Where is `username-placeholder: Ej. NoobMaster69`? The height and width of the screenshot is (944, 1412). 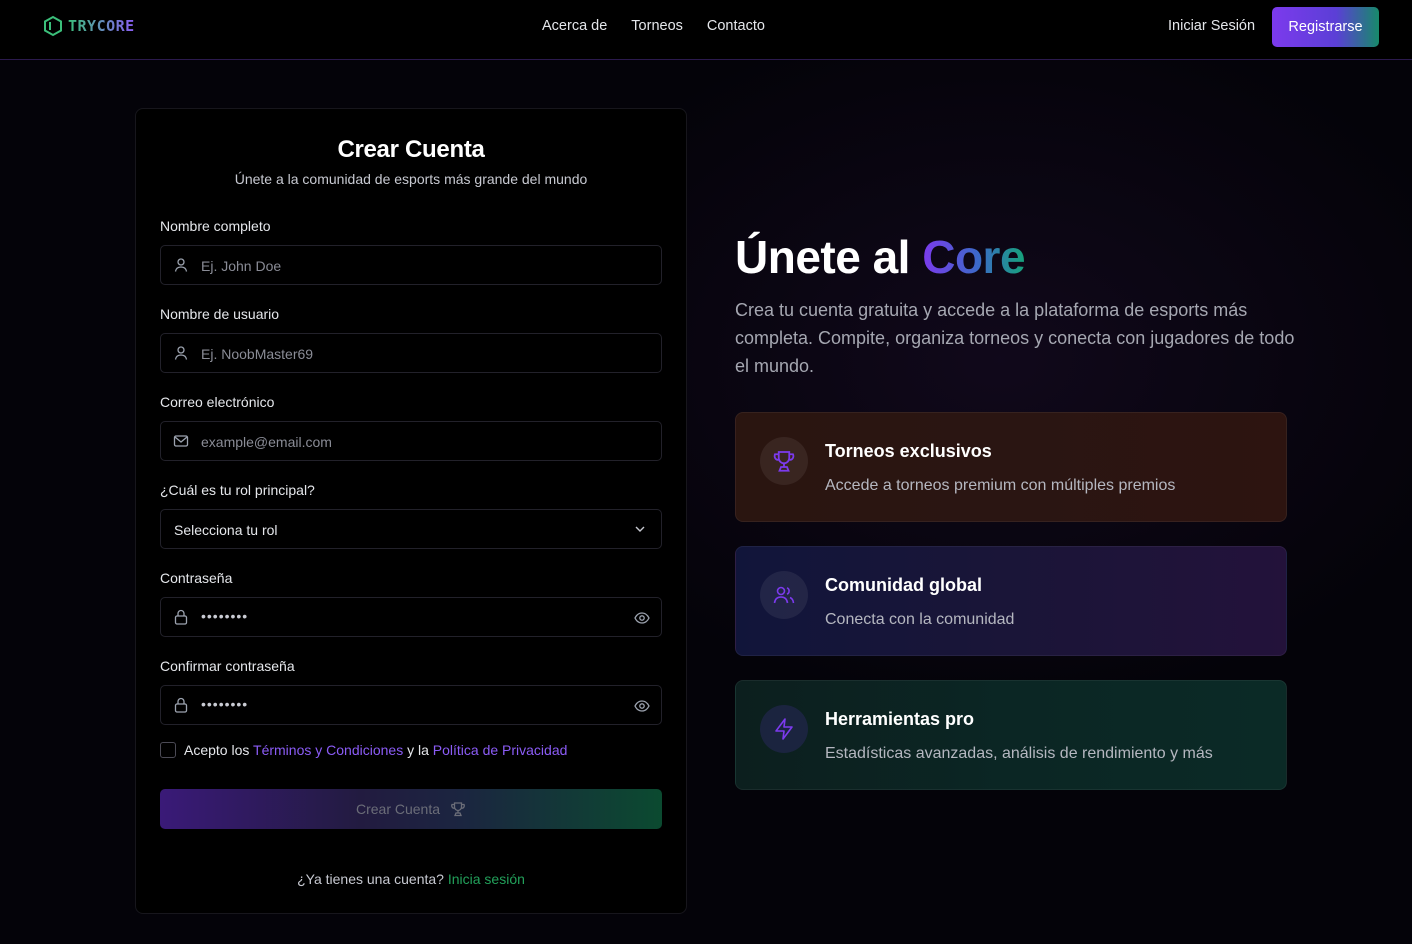 username-placeholder: Ej. NoobMaster69 is located at coordinates (257, 354).